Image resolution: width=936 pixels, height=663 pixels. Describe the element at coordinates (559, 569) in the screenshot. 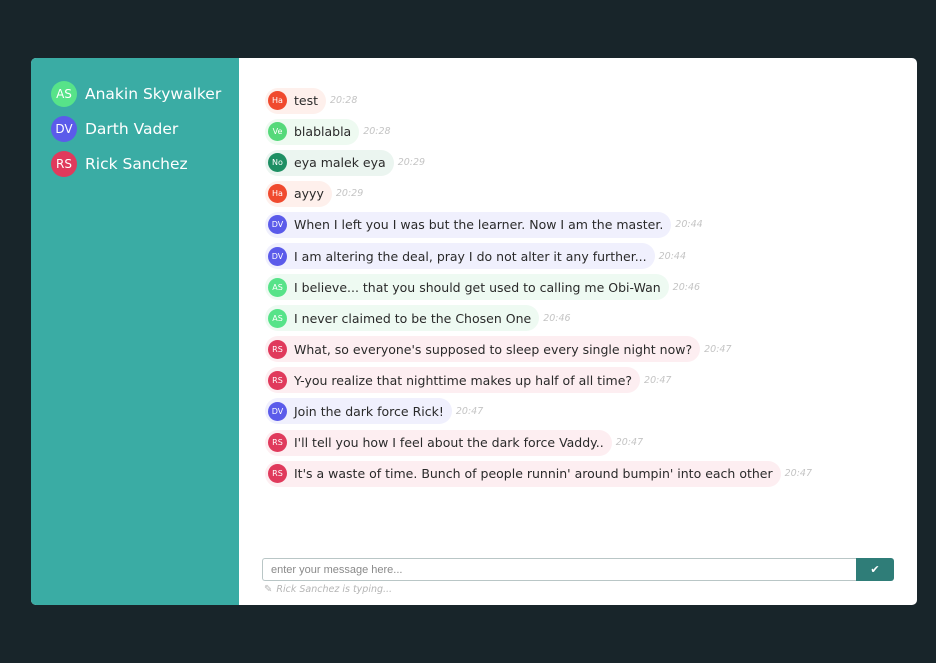

I see `message-input` at that location.